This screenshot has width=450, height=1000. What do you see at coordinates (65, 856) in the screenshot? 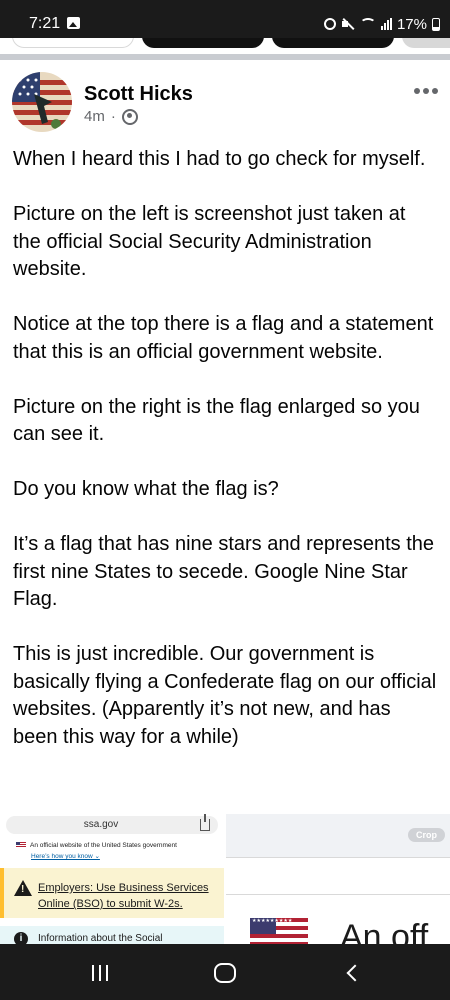
I see `heres-how-you-know-link: Here’s how you know ⌄` at bounding box center [65, 856].